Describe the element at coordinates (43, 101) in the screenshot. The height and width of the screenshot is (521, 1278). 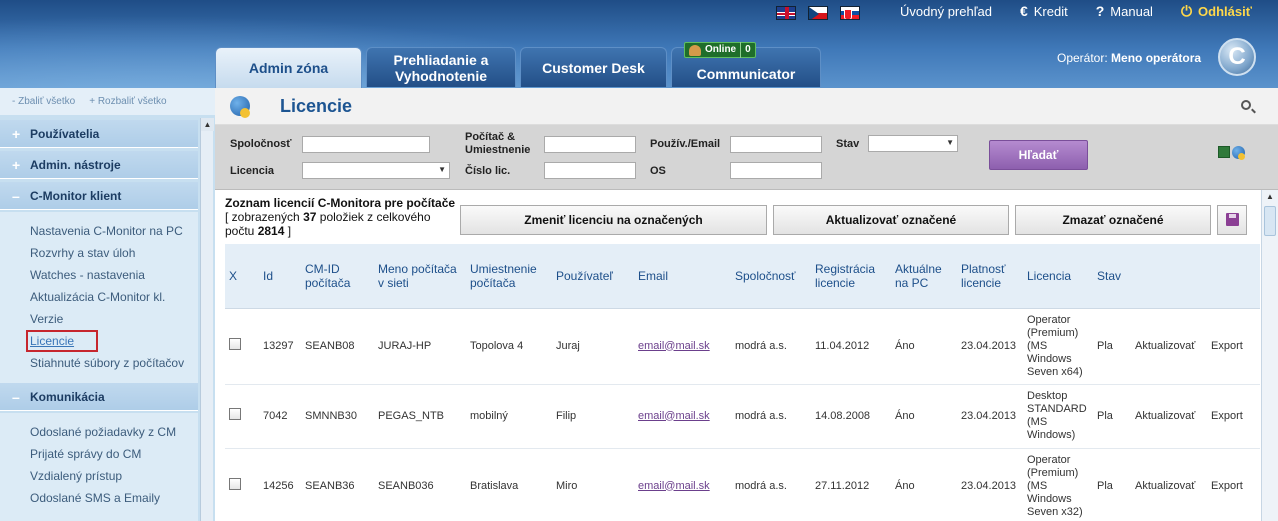
I see `collapse-all-link: - Zbaliť všetko` at that location.